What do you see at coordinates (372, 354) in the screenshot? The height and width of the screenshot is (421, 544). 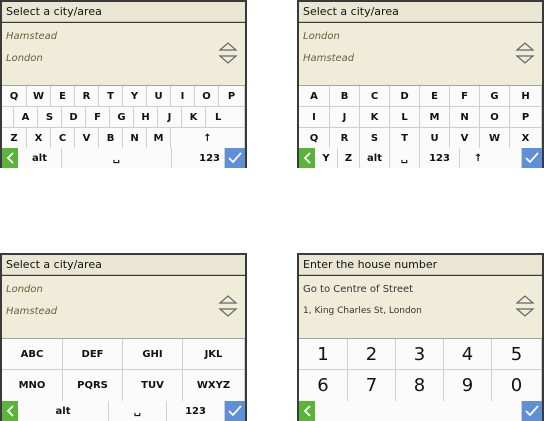 I see `key: 2` at bounding box center [372, 354].